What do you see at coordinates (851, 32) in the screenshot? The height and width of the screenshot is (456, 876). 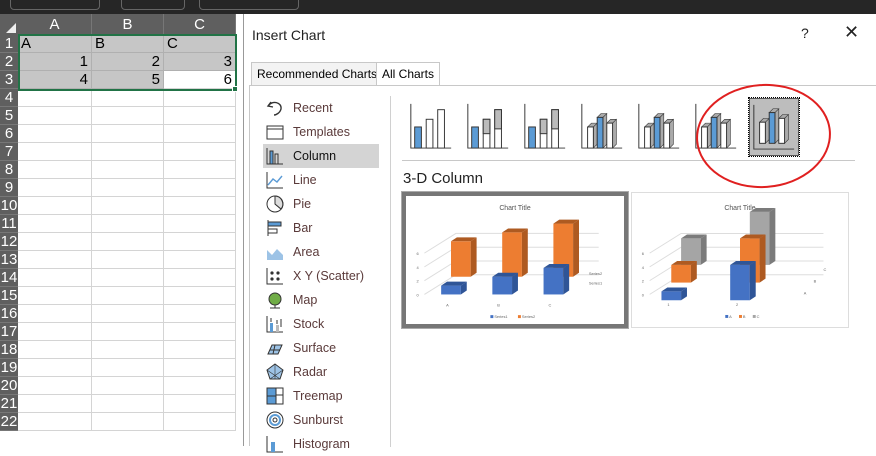 I see `close-button: ✕` at bounding box center [851, 32].